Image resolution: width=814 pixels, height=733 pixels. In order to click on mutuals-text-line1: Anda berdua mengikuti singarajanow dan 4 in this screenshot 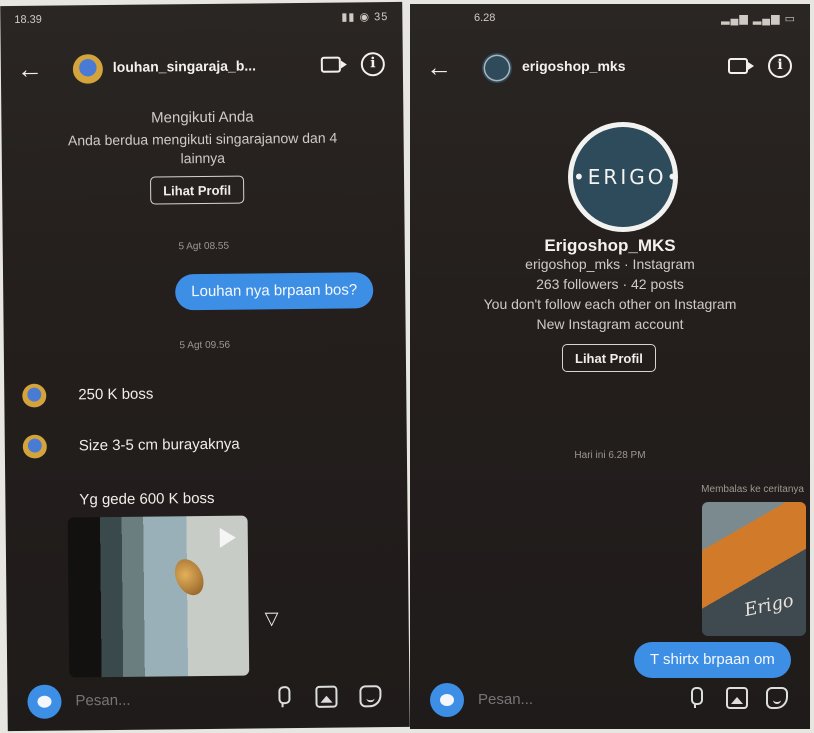, I will do `click(202, 139)`.